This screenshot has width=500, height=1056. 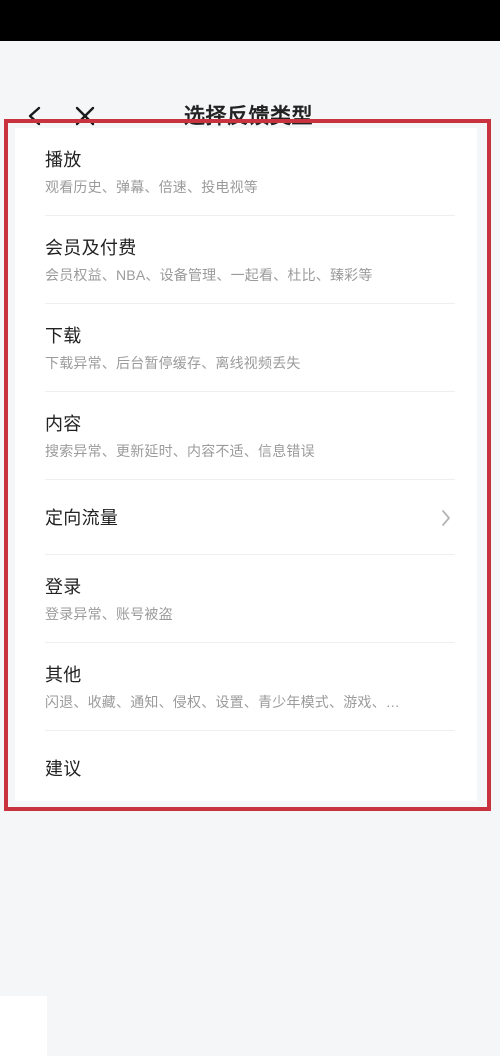 I want to click on list-item: 登录登录异常、账号被盗, so click(x=246, y=599).